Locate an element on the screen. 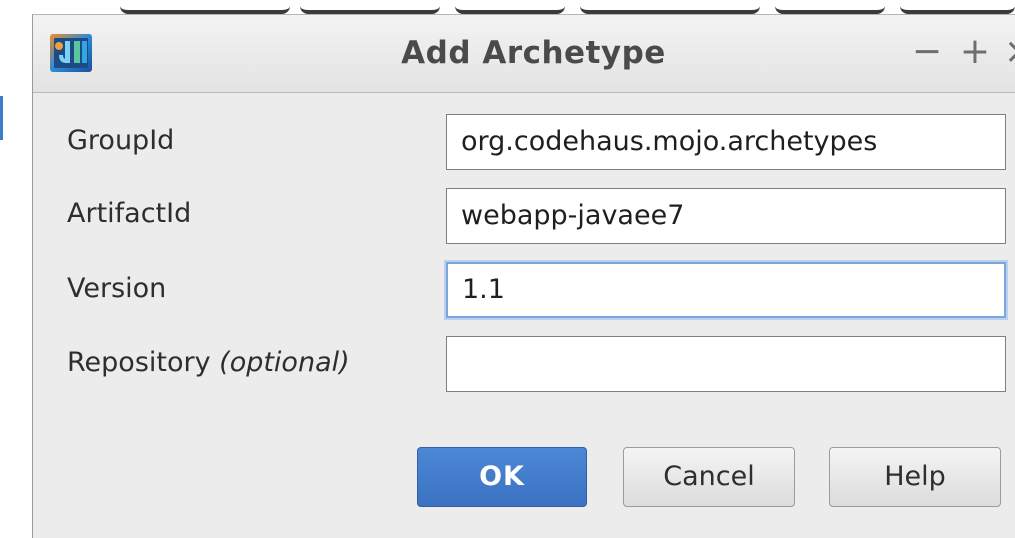  version-field: 1.1 is located at coordinates (726, 290).